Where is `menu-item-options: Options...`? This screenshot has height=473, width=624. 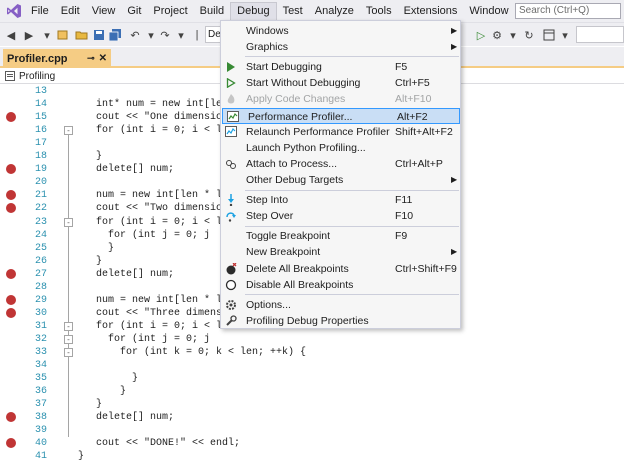 menu-item-options: Options... is located at coordinates (340, 305).